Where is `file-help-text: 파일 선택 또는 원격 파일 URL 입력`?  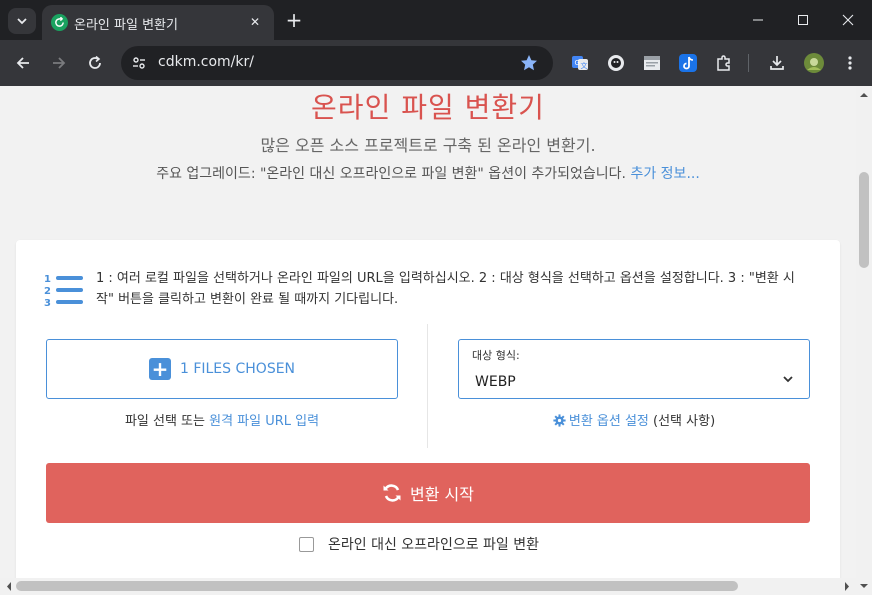
file-help-text: 파일 선택 또는 원격 파일 URL 입력 is located at coordinates (222, 419).